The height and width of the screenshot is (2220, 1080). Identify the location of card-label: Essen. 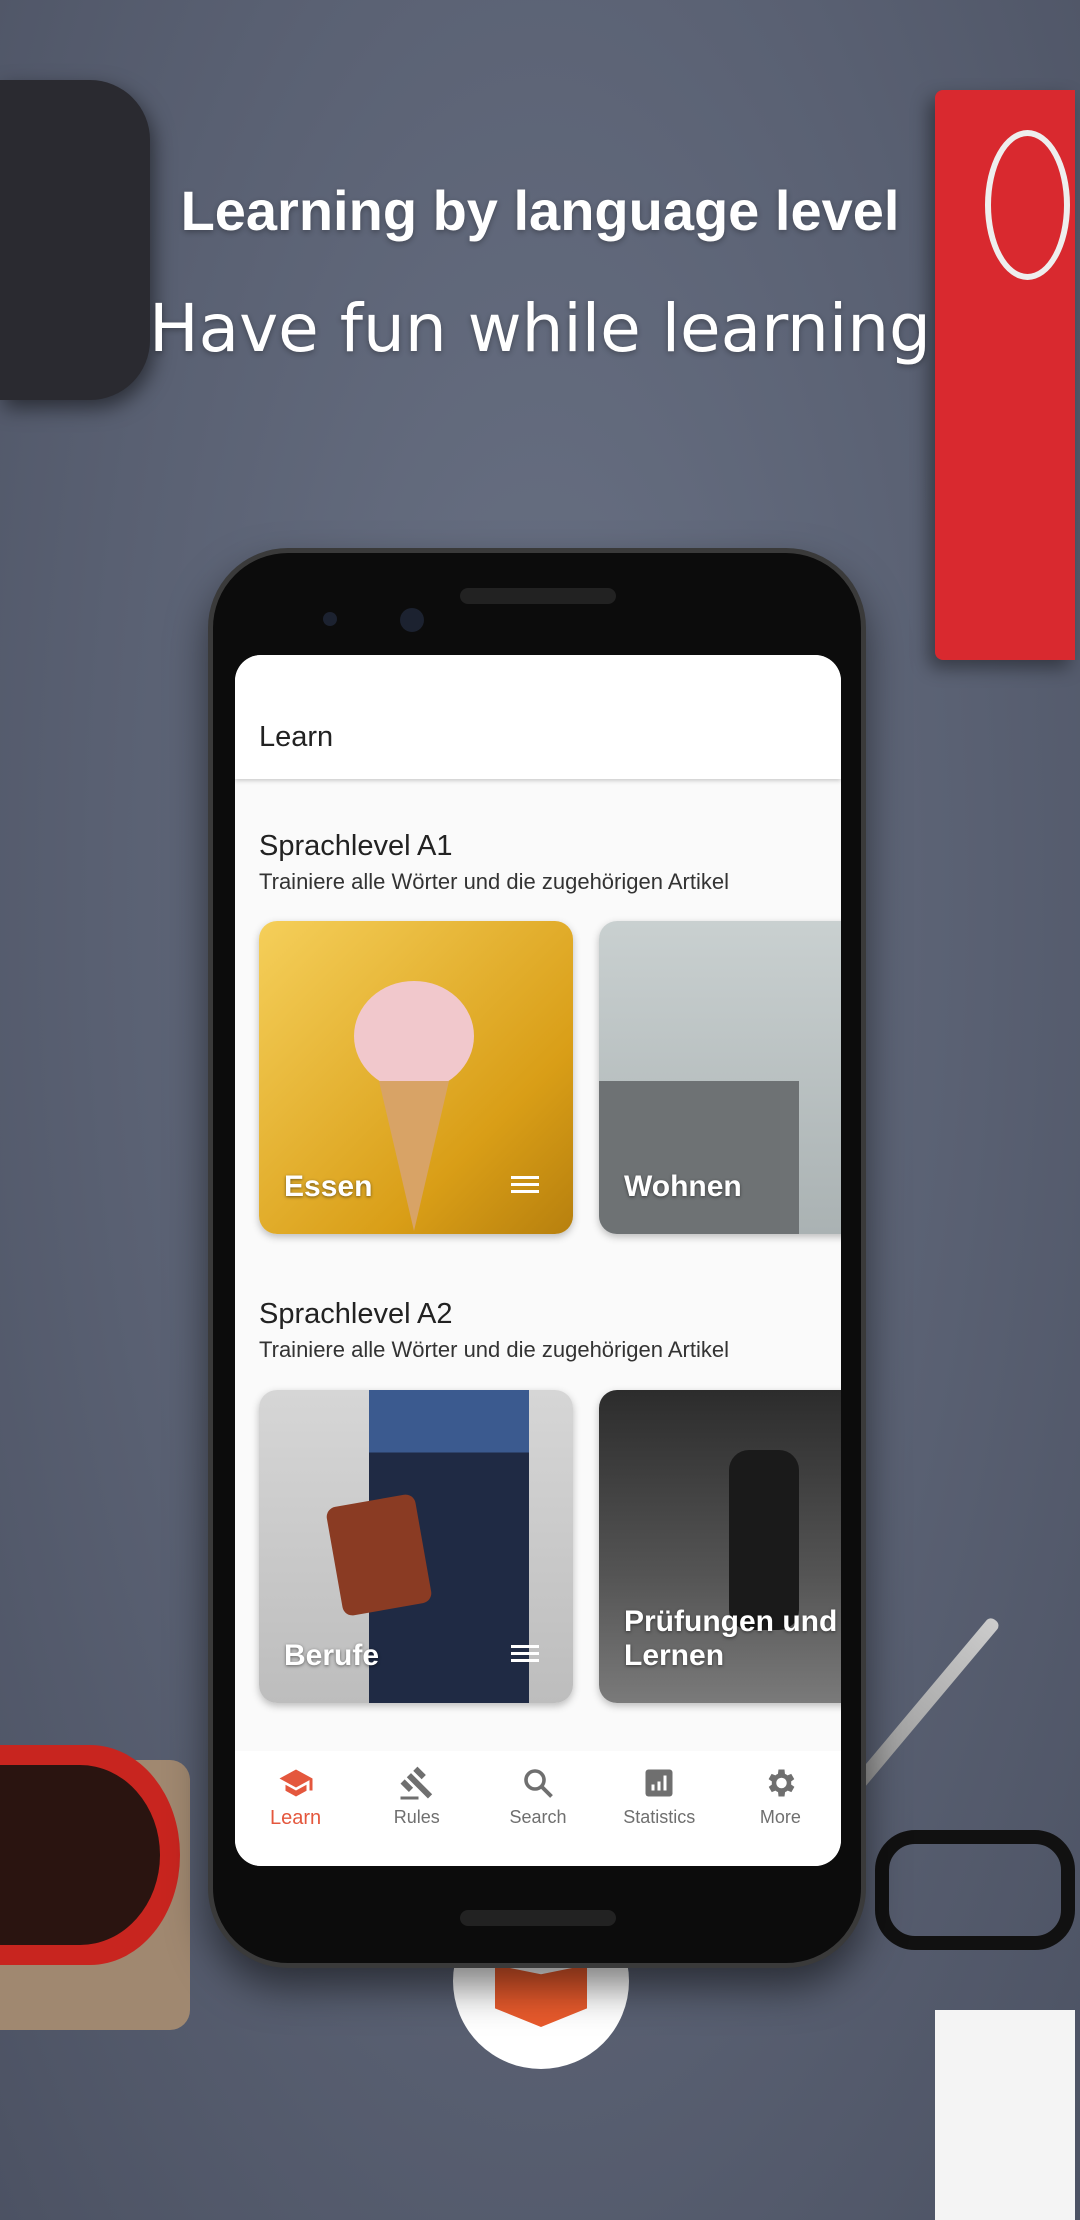
(328, 1186).